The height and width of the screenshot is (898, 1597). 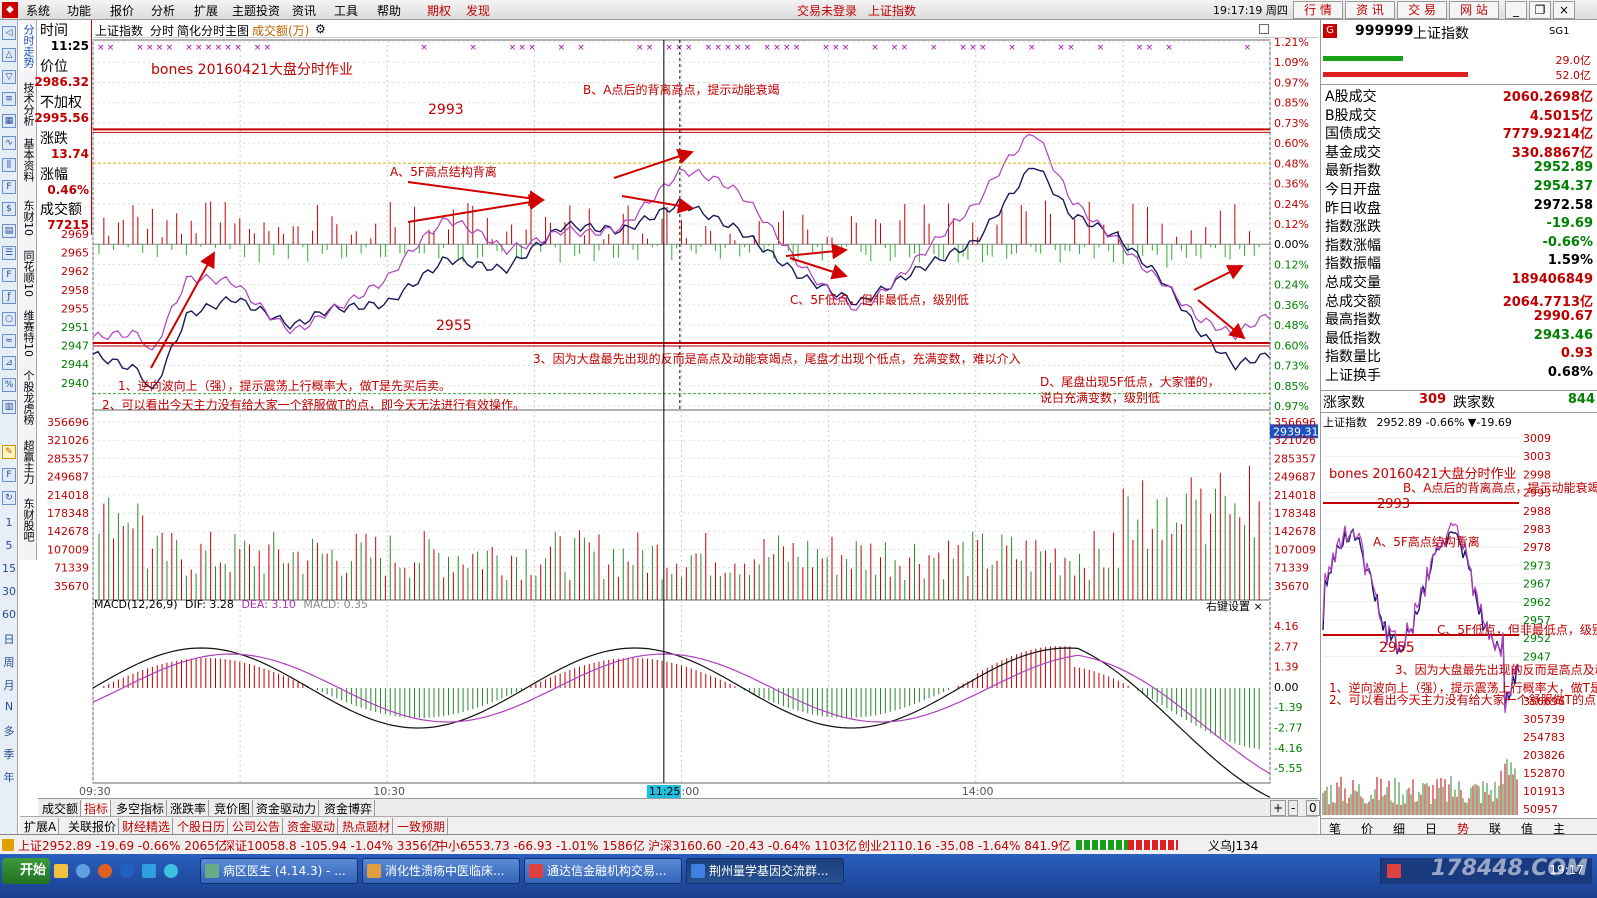 I want to click on period-30m: 30, so click(x=9, y=591).